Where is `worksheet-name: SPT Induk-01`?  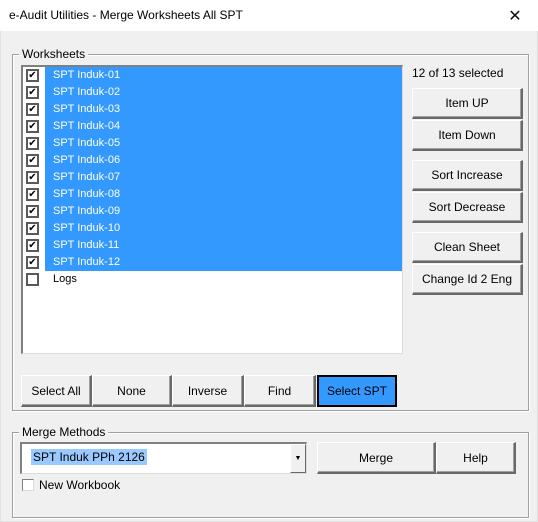 worksheet-name: SPT Induk-01 is located at coordinates (223, 75).